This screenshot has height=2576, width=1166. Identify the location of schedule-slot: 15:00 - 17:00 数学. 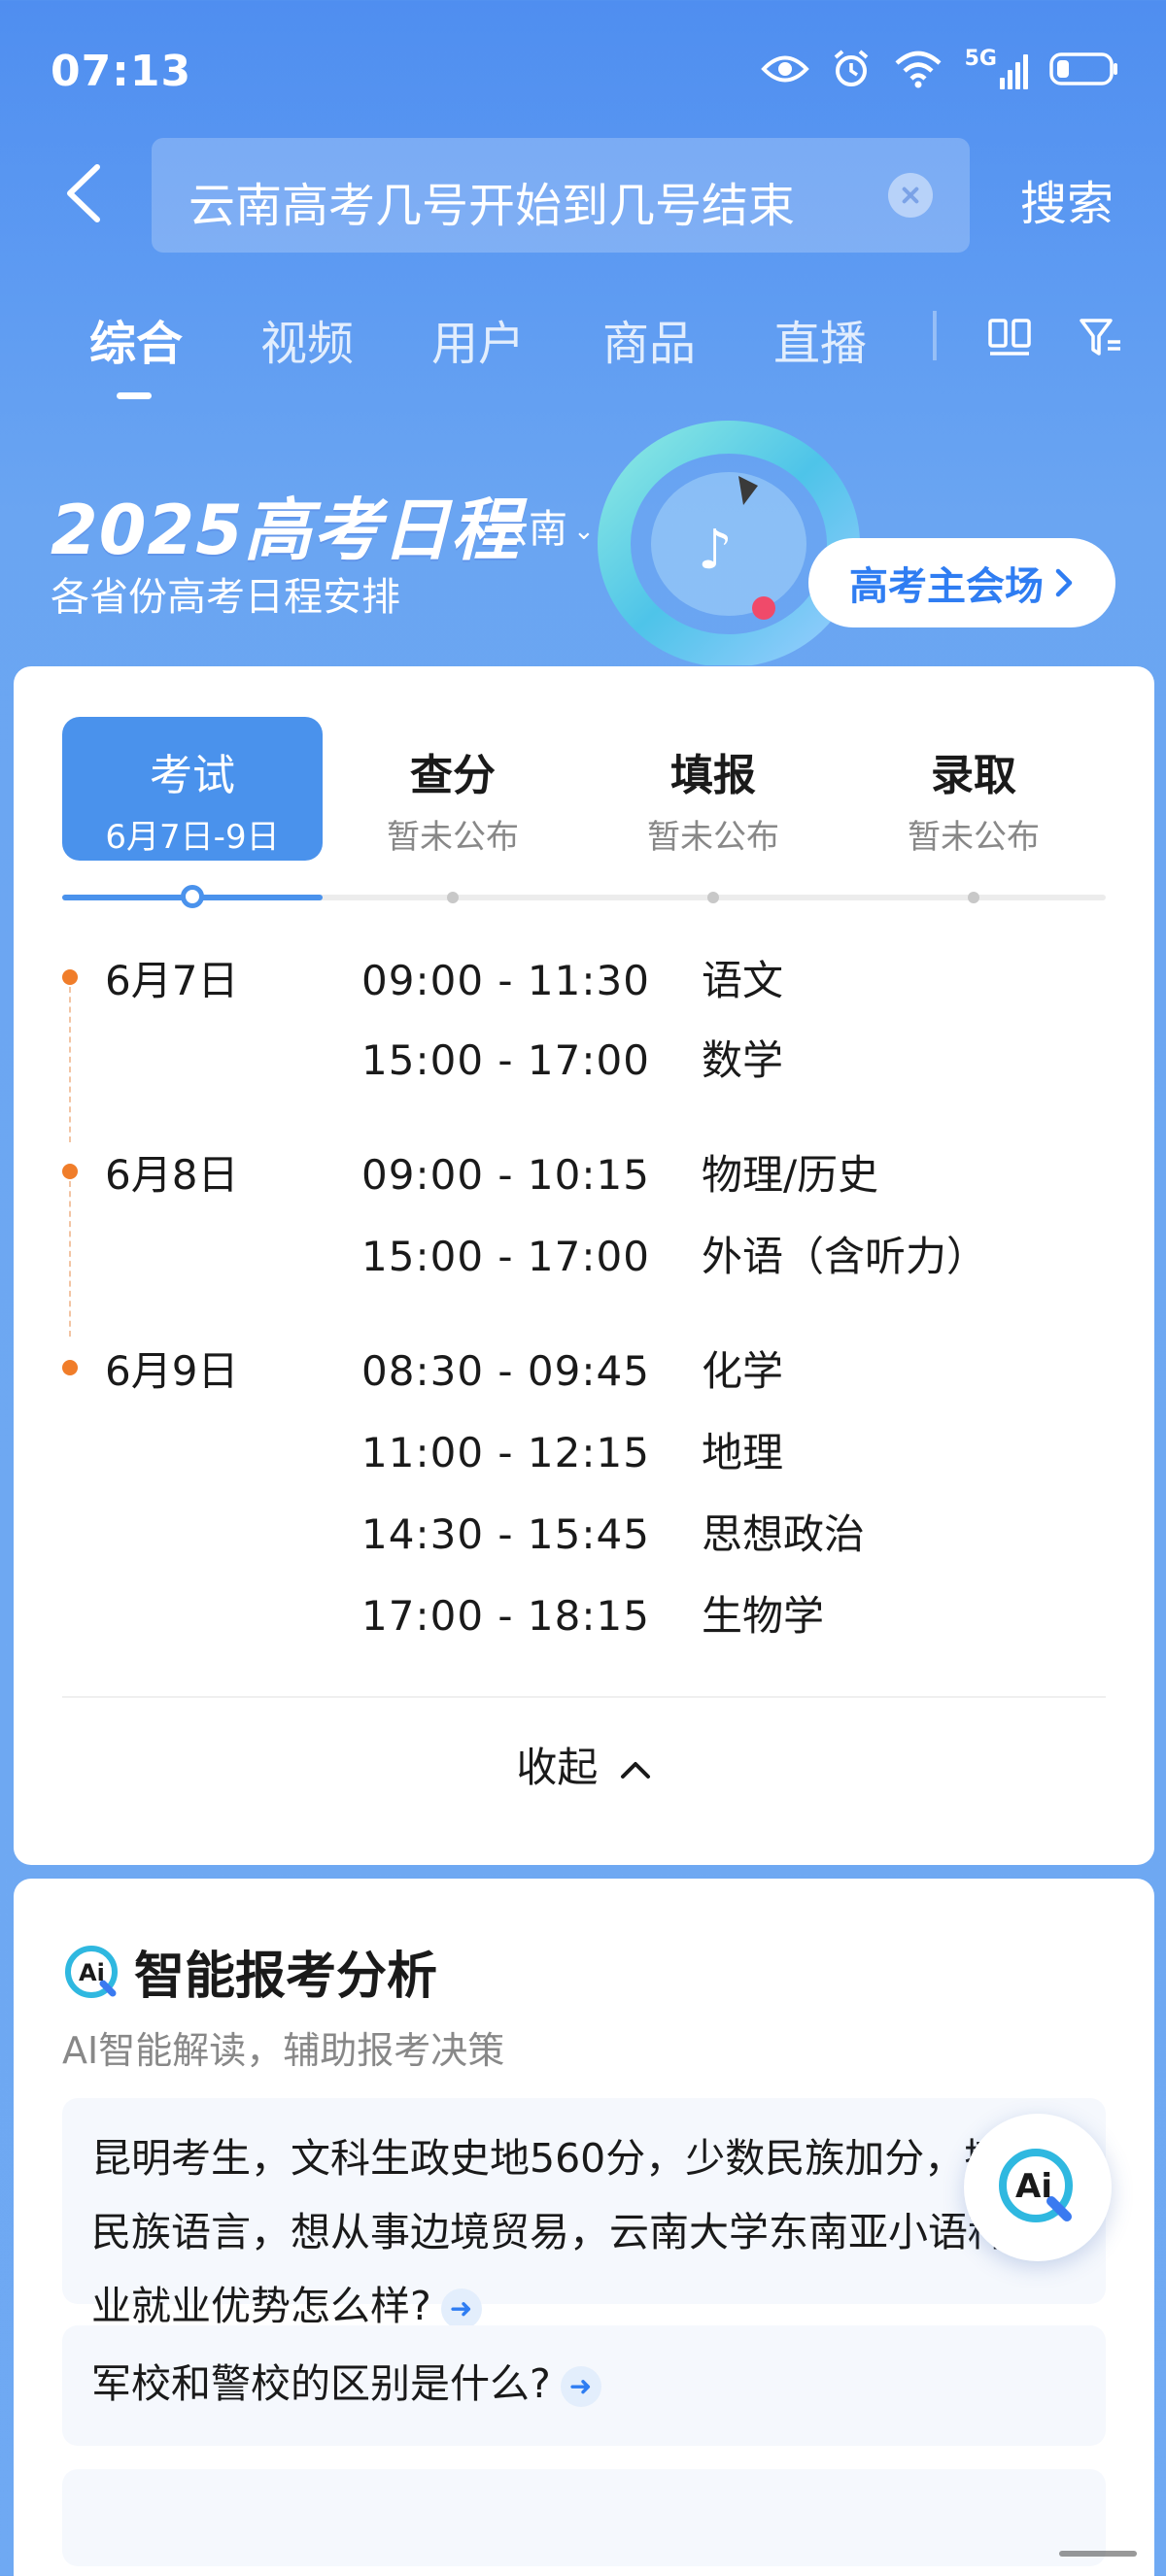
(572, 1057).